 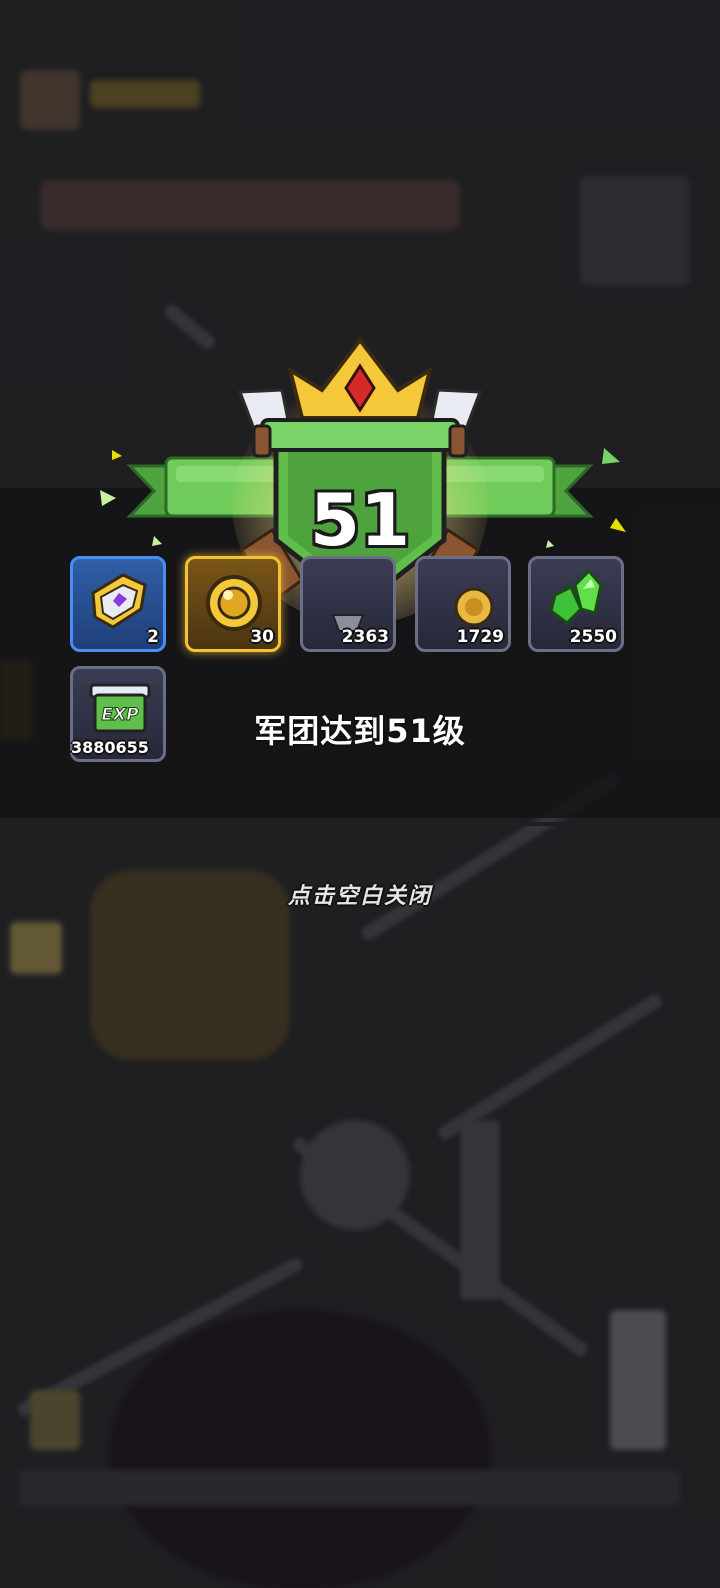 I want to click on reward-slot-1: 2, so click(x=118, y=604).